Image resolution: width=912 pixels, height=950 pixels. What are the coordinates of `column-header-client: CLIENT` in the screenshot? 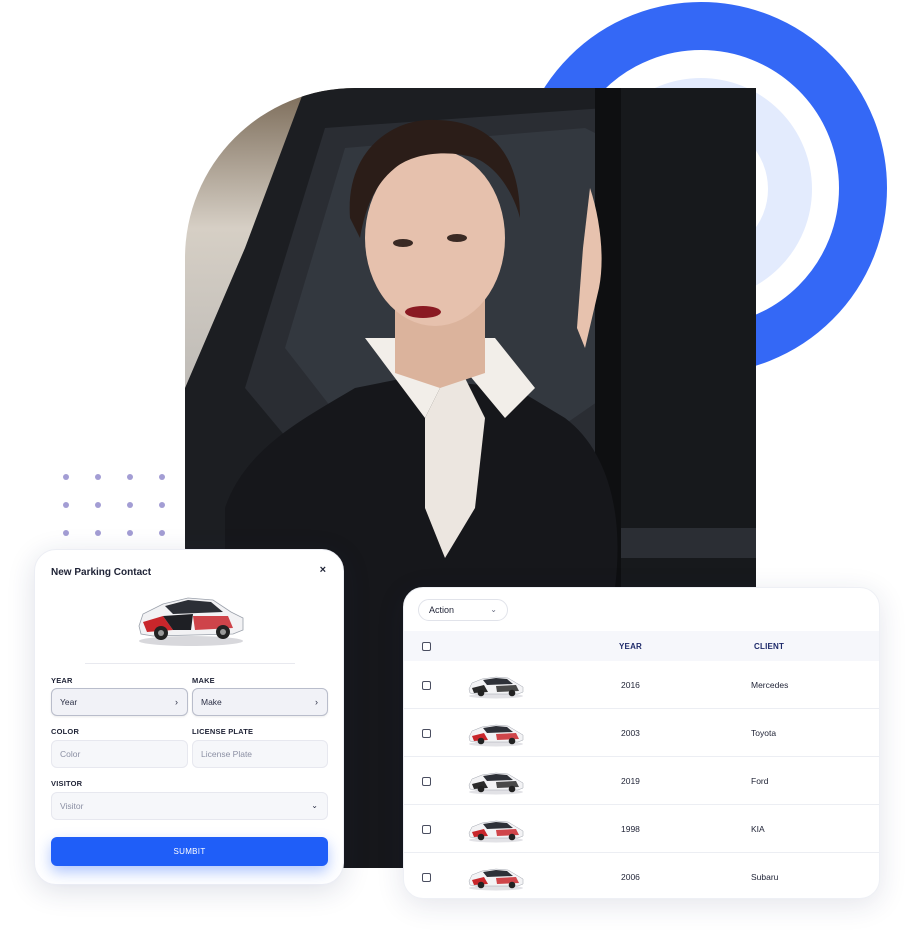 It's located at (769, 646).